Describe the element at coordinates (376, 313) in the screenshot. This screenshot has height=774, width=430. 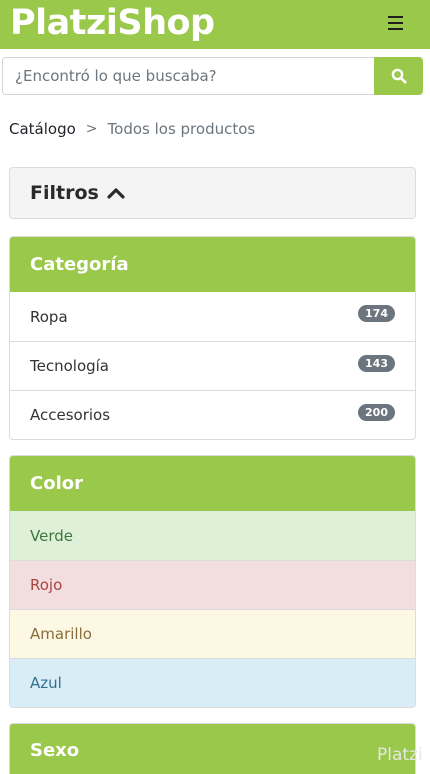
I see `category-count-badge: 174` at that location.